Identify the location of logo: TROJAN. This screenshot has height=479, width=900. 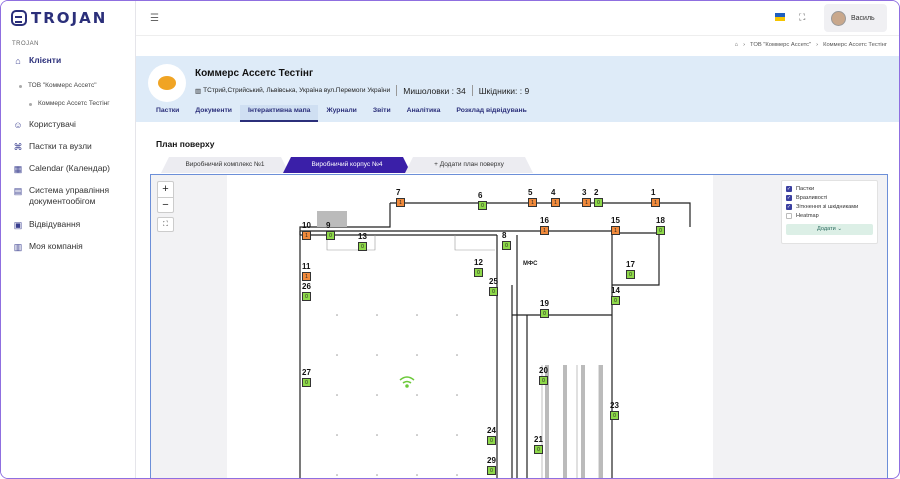
(59, 18).